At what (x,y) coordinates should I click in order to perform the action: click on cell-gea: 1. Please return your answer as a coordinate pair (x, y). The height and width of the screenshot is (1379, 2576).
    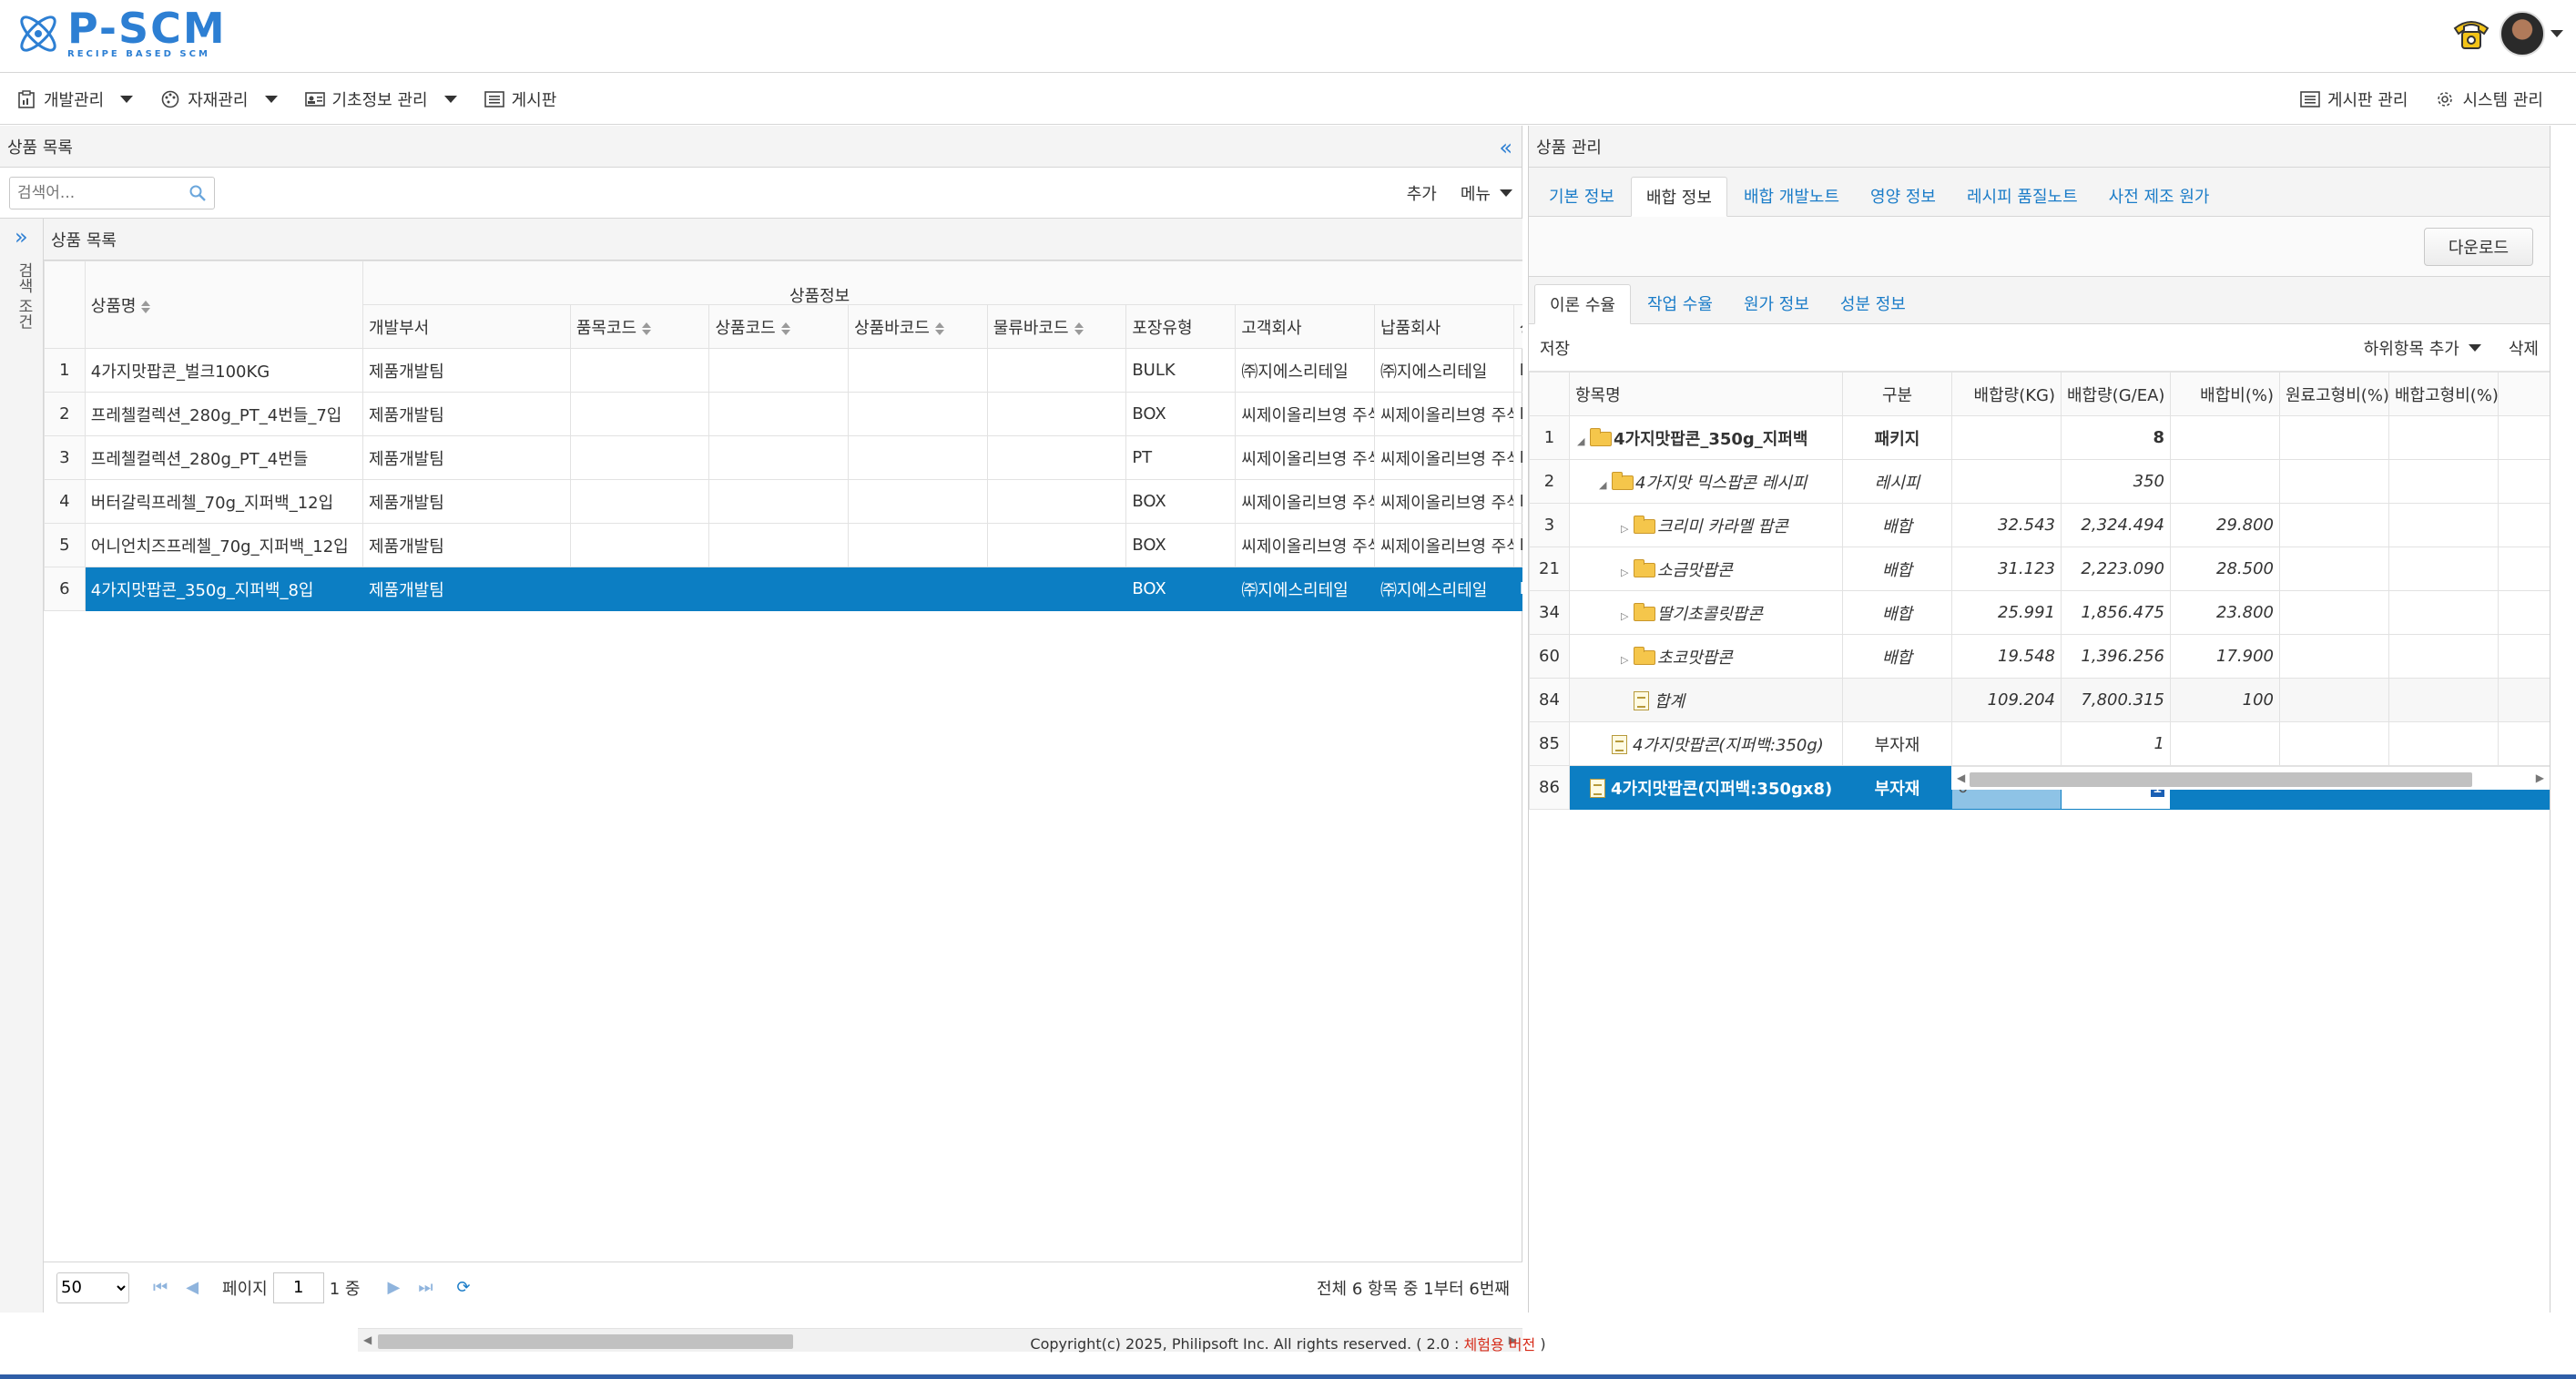
    Looking at the image, I should click on (2116, 744).